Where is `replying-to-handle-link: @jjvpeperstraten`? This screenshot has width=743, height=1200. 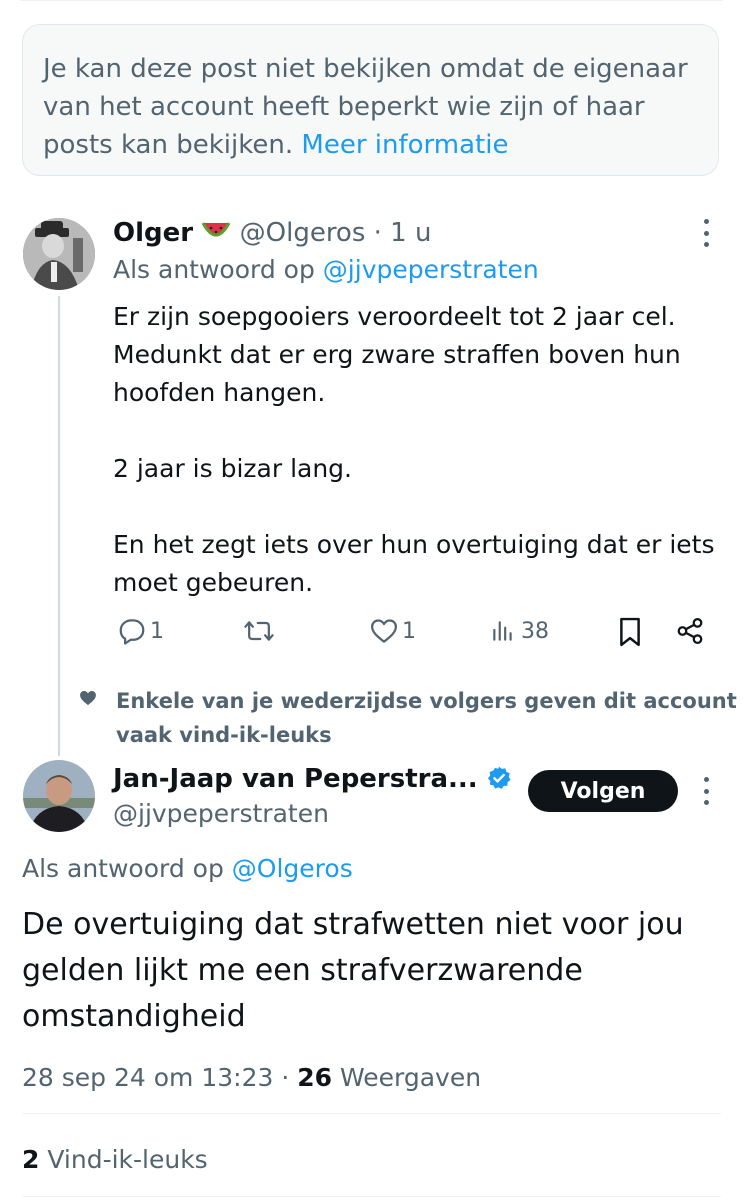 replying-to-handle-link: @jjvpeperstraten is located at coordinates (431, 269).